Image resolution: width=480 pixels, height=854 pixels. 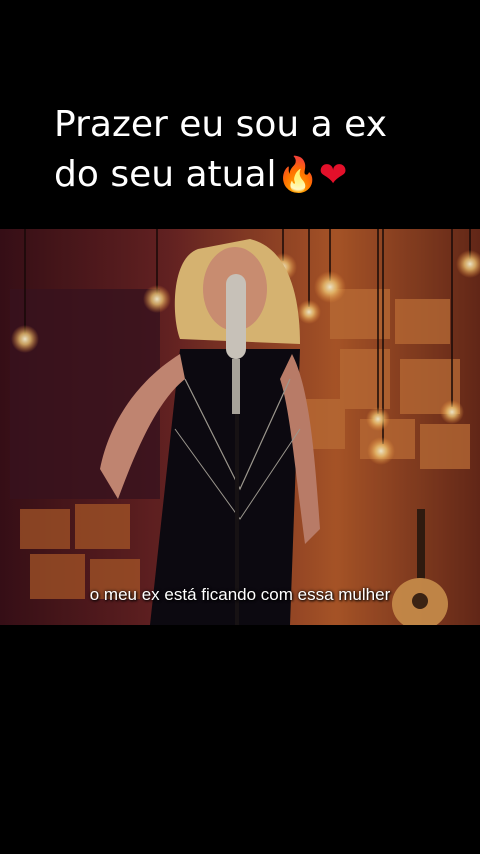 I want to click on caption-line-1: Prazer eu sou a ex, so click(x=220, y=124).